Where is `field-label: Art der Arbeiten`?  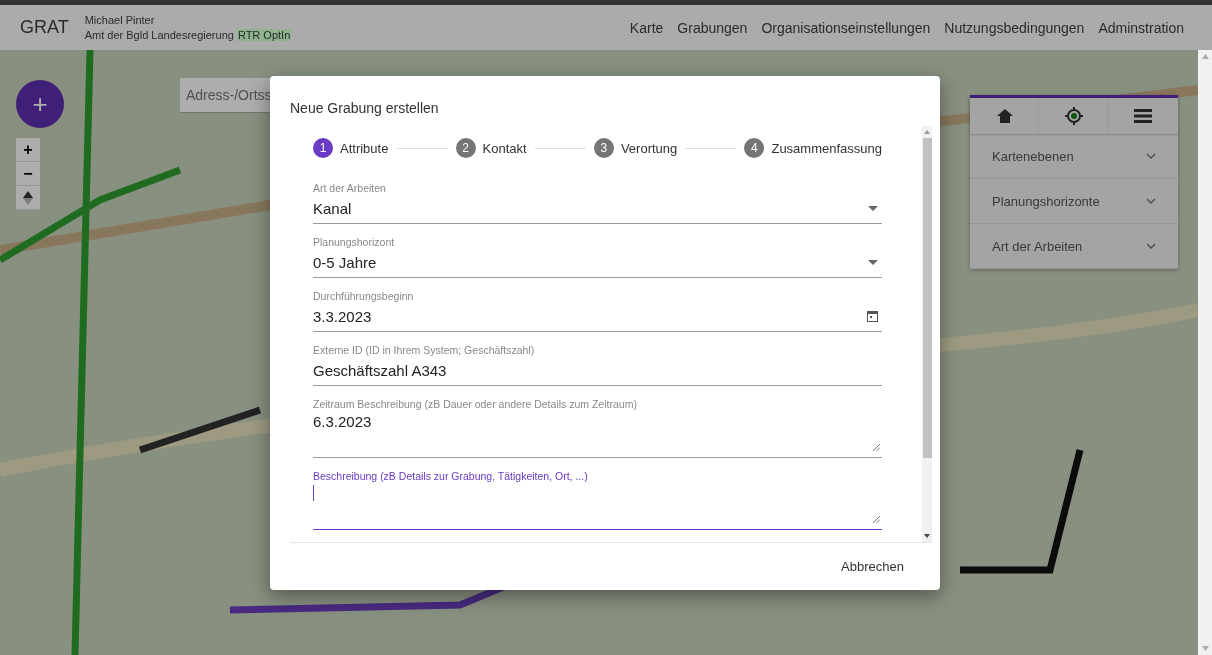
field-label: Art der Arbeiten is located at coordinates (350, 188).